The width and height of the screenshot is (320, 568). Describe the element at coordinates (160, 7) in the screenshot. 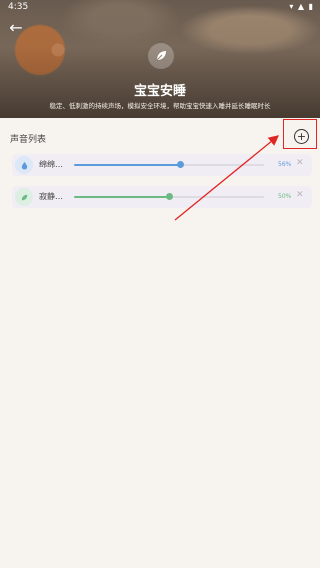

I see `status-bar: 4:35 ▾ ▲ ▮` at that location.